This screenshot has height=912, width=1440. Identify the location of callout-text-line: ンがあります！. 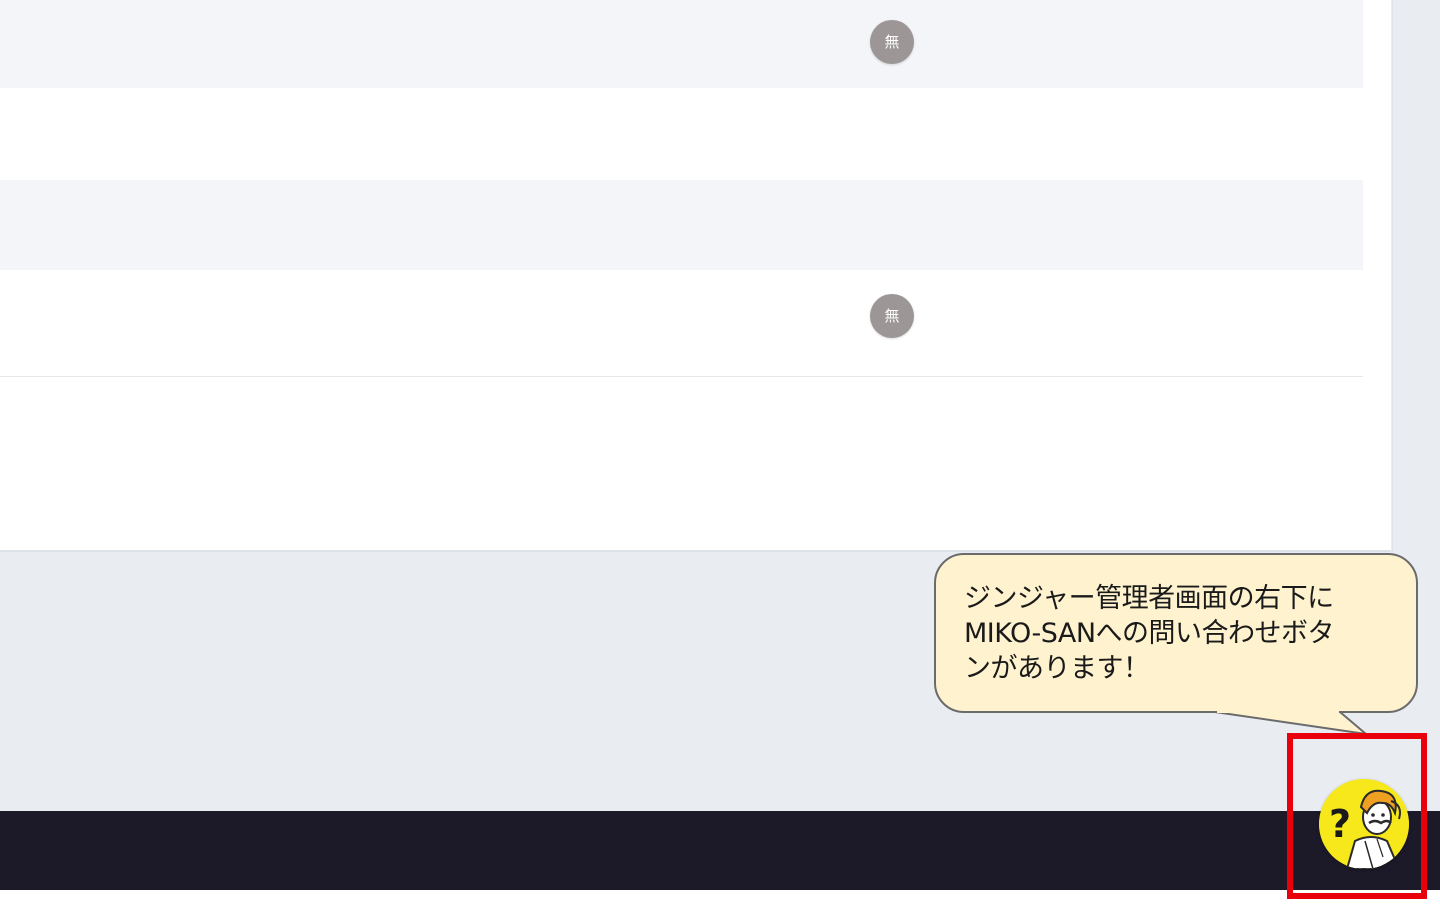
(1057, 668).